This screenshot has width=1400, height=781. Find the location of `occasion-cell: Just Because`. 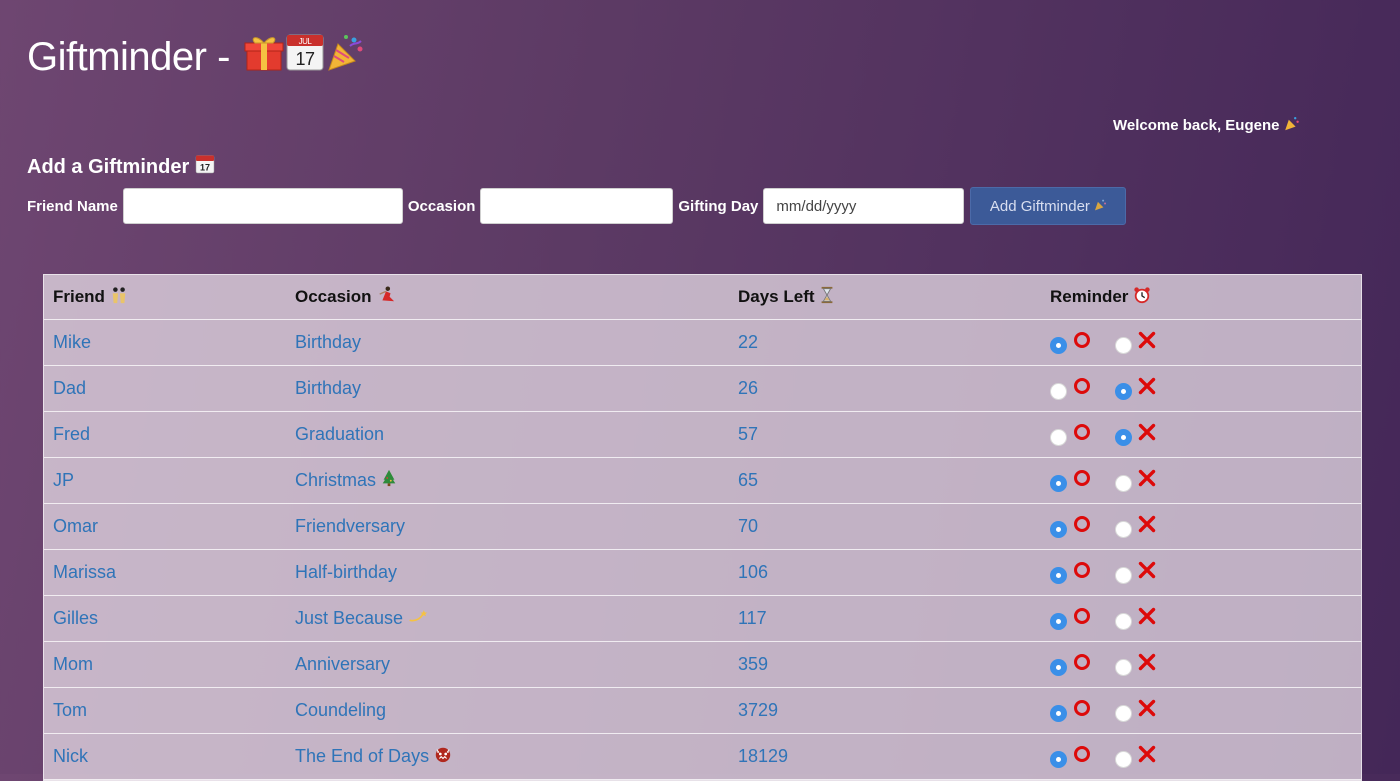

occasion-cell: Just Because is located at coordinates (507, 618).